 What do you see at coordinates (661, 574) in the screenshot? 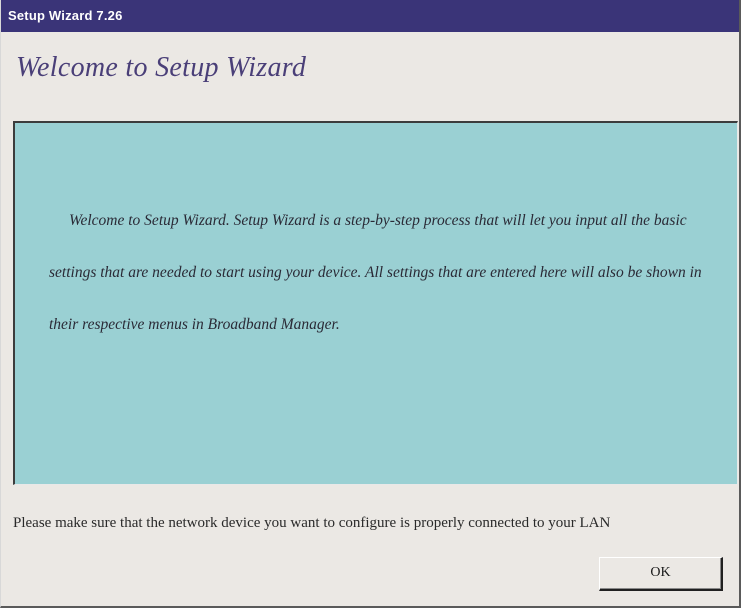
I see `ok-button: OK` at bounding box center [661, 574].